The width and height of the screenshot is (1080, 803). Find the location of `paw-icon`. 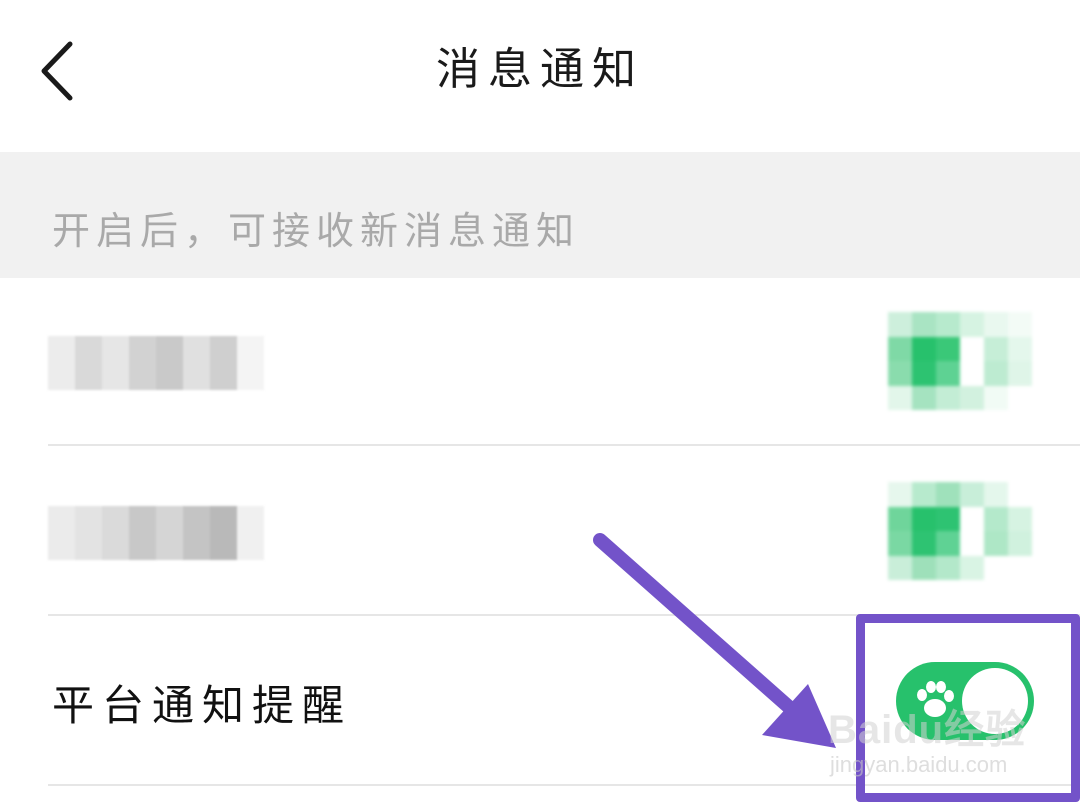

paw-icon is located at coordinates (935, 699).